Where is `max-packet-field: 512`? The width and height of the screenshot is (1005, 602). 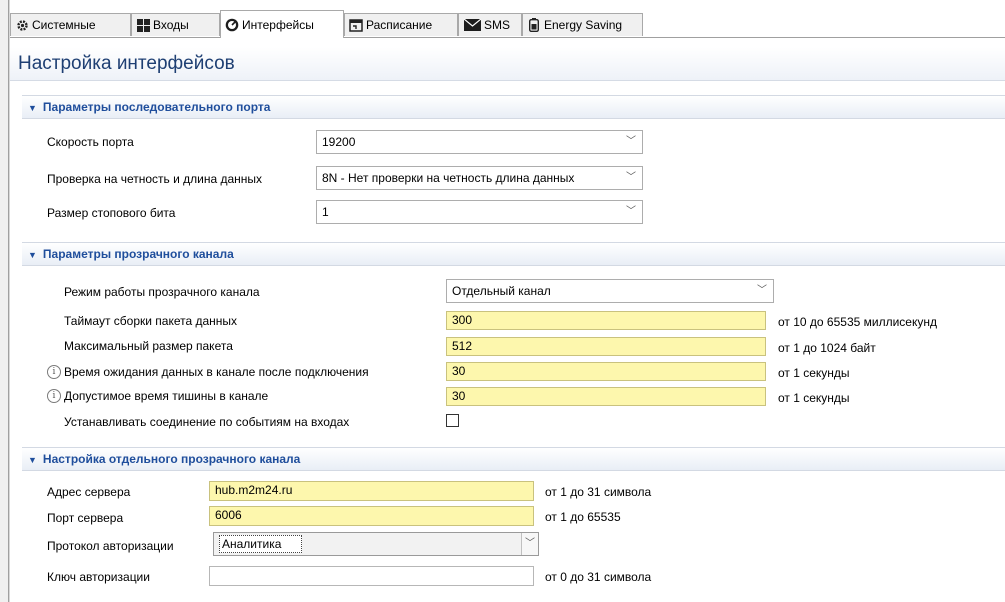
max-packet-field: 512 is located at coordinates (606, 346).